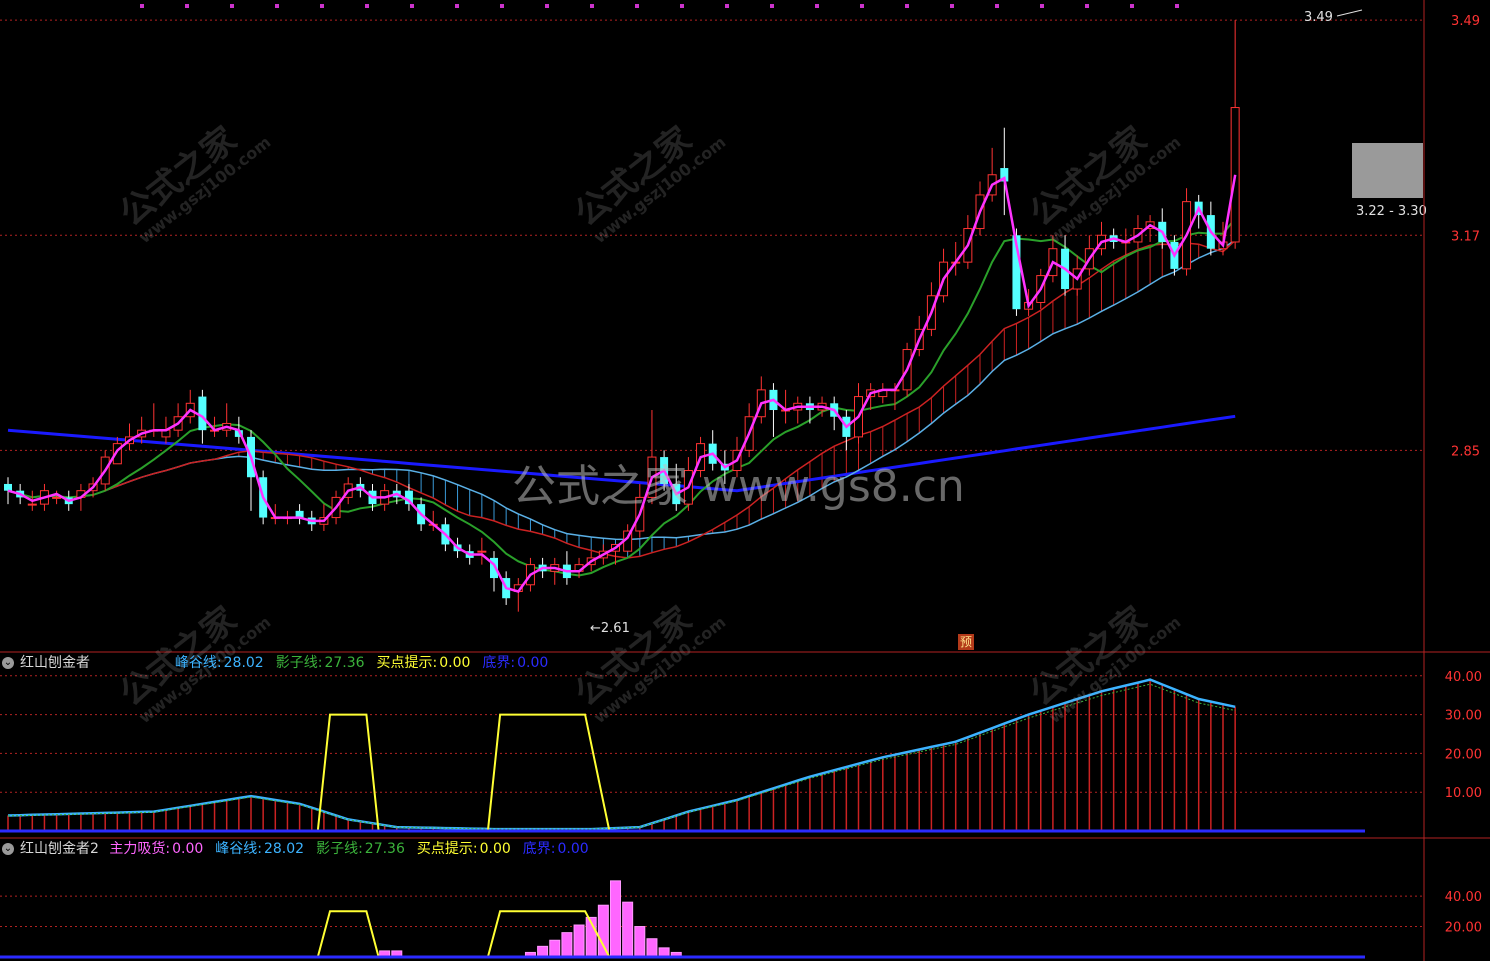 The image size is (1490, 961). What do you see at coordinates (1349, 13) in the screenshot?
I see `high-arrow` at bounding box center [1349, 13].